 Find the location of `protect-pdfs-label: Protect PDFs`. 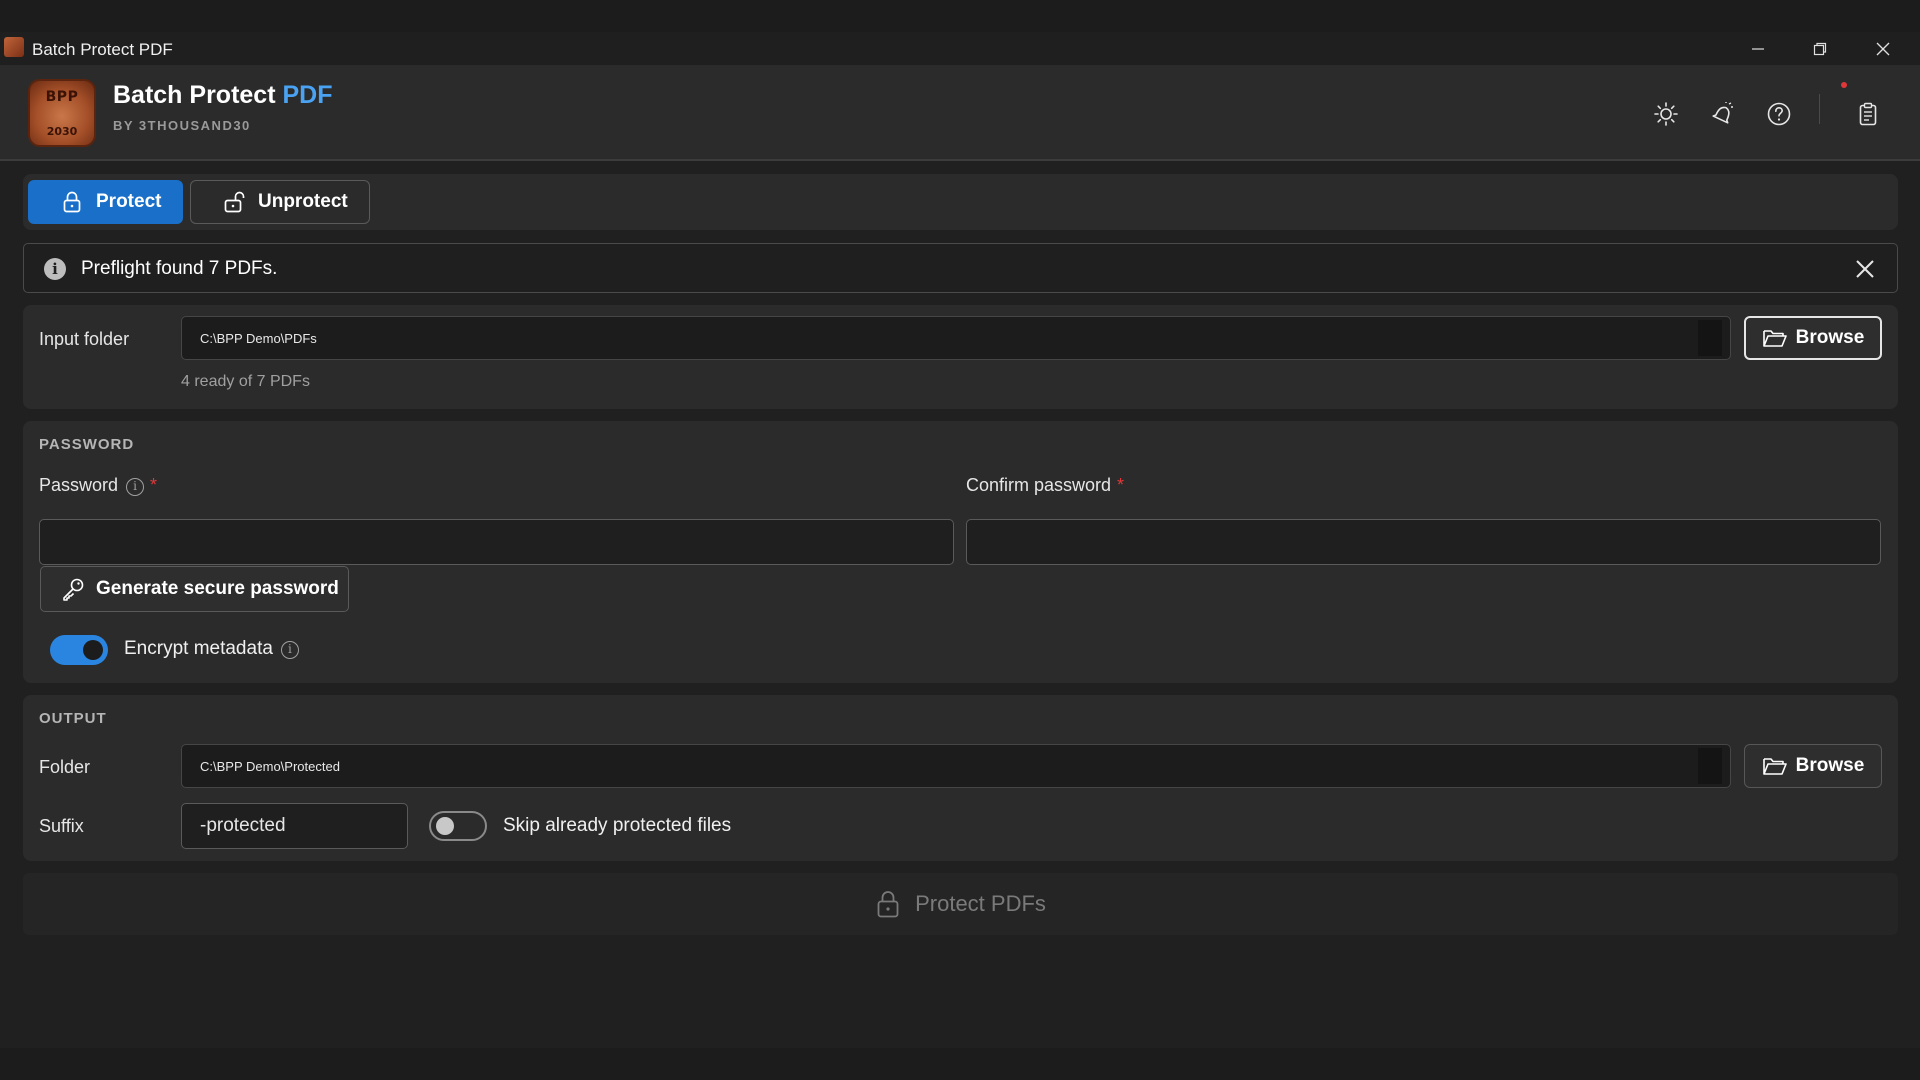

protect-pdfs-label: Protect PDFs is located at coordinates (980, 903).